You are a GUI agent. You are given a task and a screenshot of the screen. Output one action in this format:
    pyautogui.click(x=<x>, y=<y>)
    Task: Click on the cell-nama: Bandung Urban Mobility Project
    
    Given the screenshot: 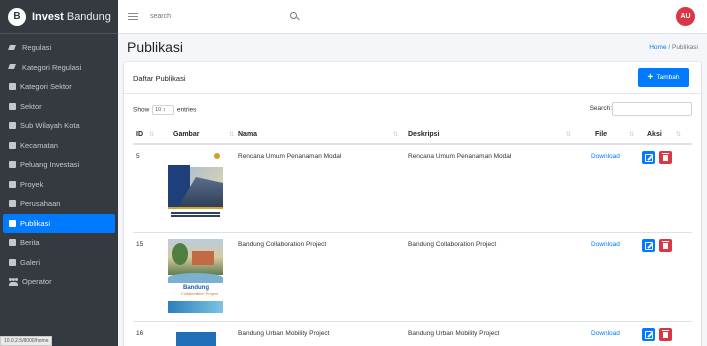 What is the action you would take?
    pyautogui.click(x=284, y=333)
    